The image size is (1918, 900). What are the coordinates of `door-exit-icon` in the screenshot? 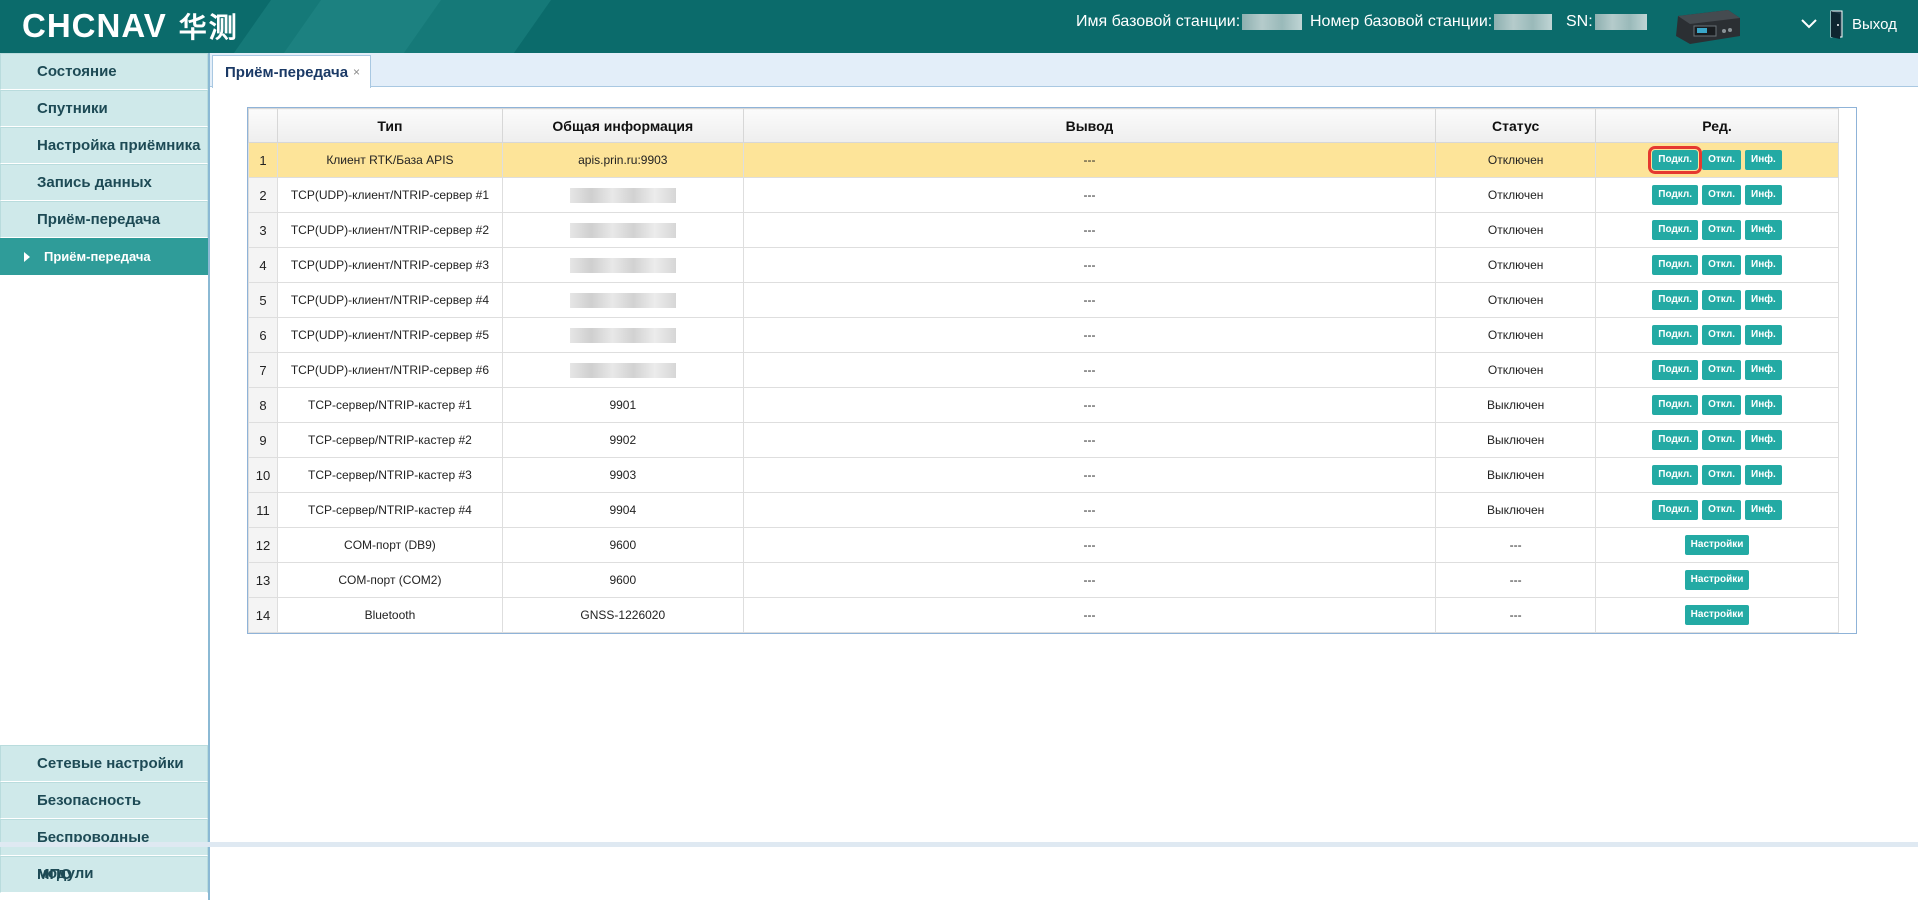 It's located at (1836, 24).